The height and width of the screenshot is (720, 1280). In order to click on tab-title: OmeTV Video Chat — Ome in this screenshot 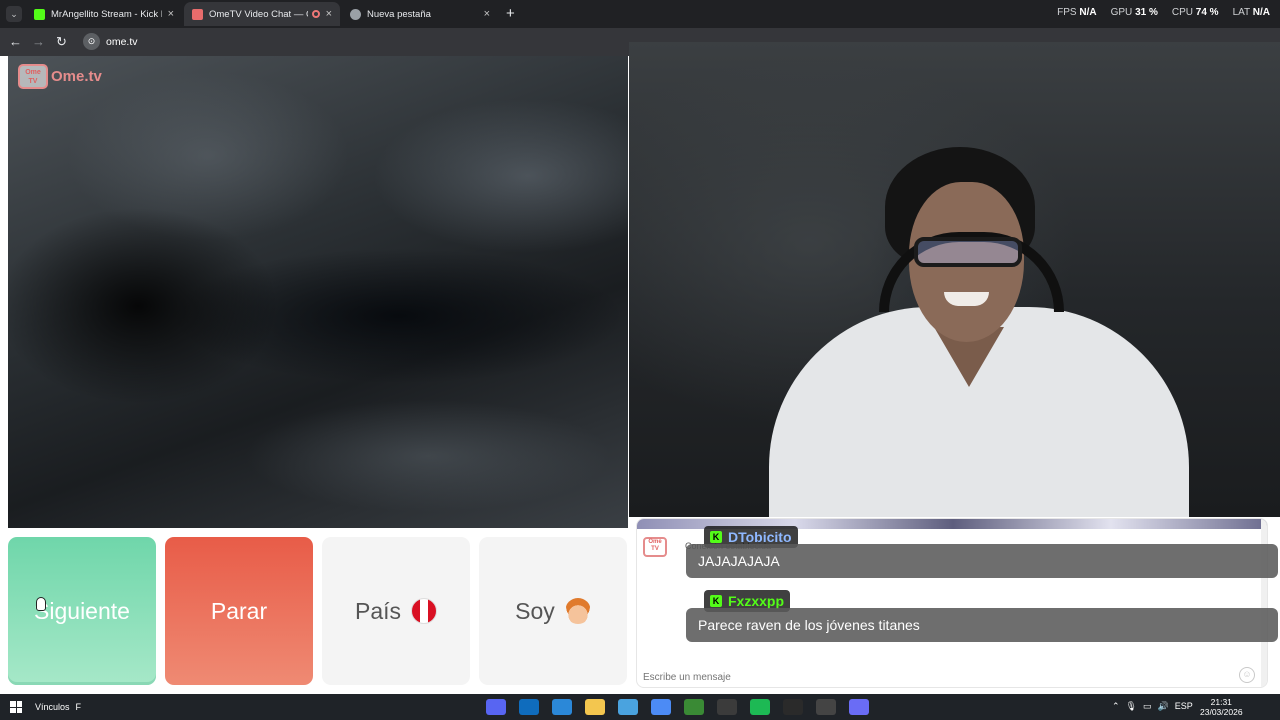, I will do `click(258, 14)`.